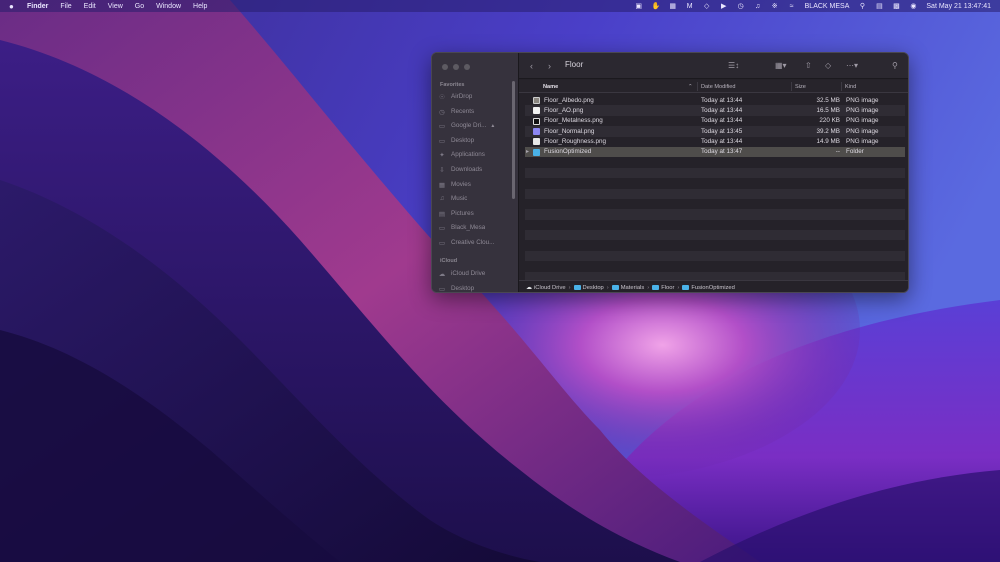 The width and height of the screenshot is (1000, 562). Describe the element at coordinates (65, 6) in the screenshot. I see `menu-file: File` at that location.